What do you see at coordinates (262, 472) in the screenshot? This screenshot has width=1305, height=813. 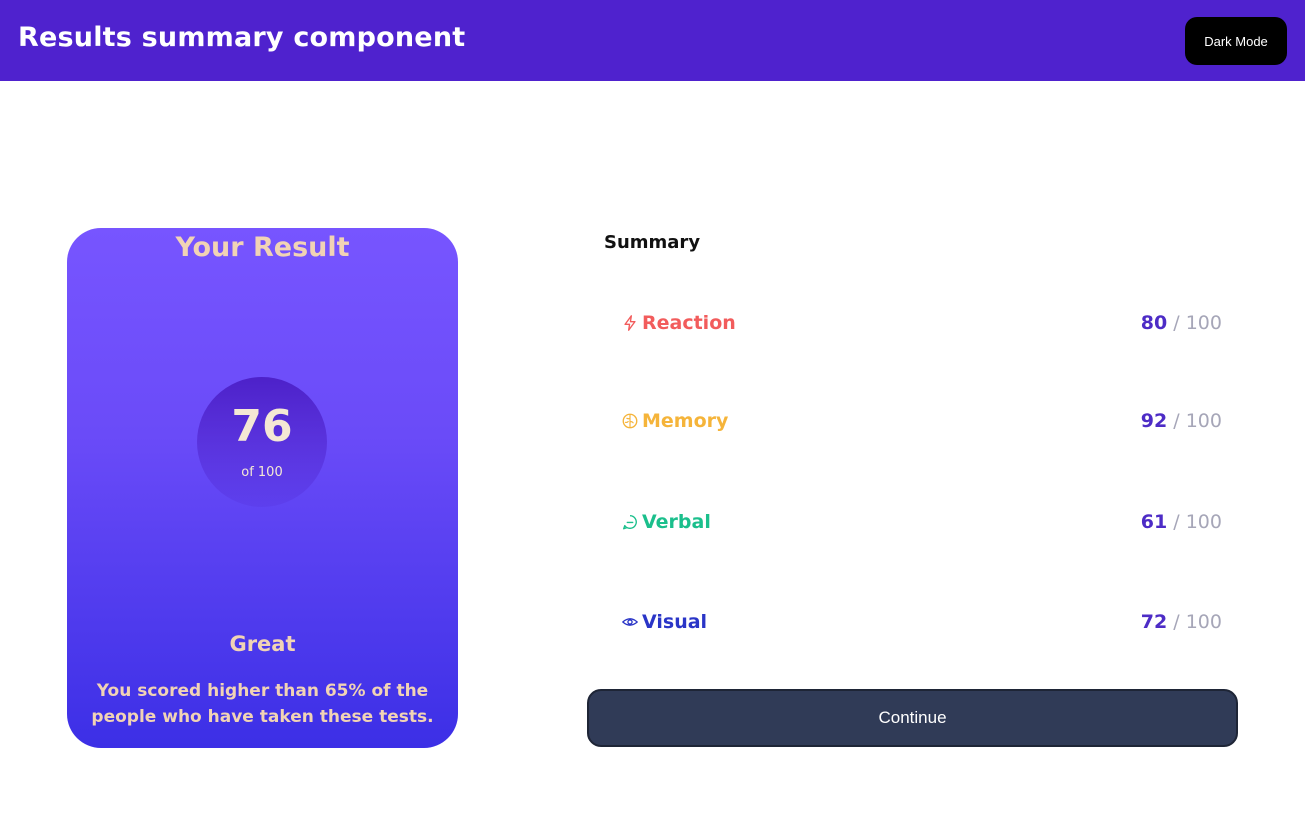 I see `score-out-of: of 100` at bounding box center [262, 472].